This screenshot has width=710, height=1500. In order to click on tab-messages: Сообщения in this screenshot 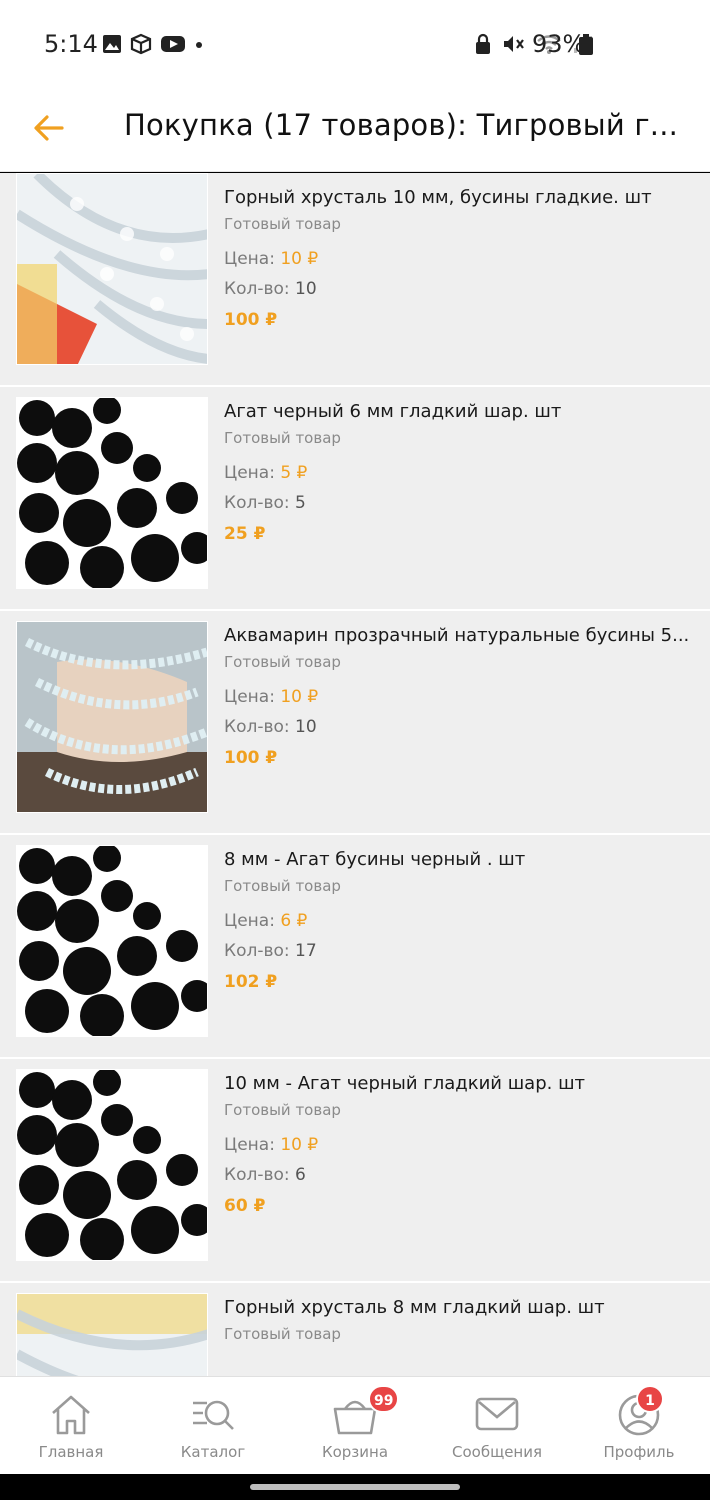, I will do `click(497, 1425)`.